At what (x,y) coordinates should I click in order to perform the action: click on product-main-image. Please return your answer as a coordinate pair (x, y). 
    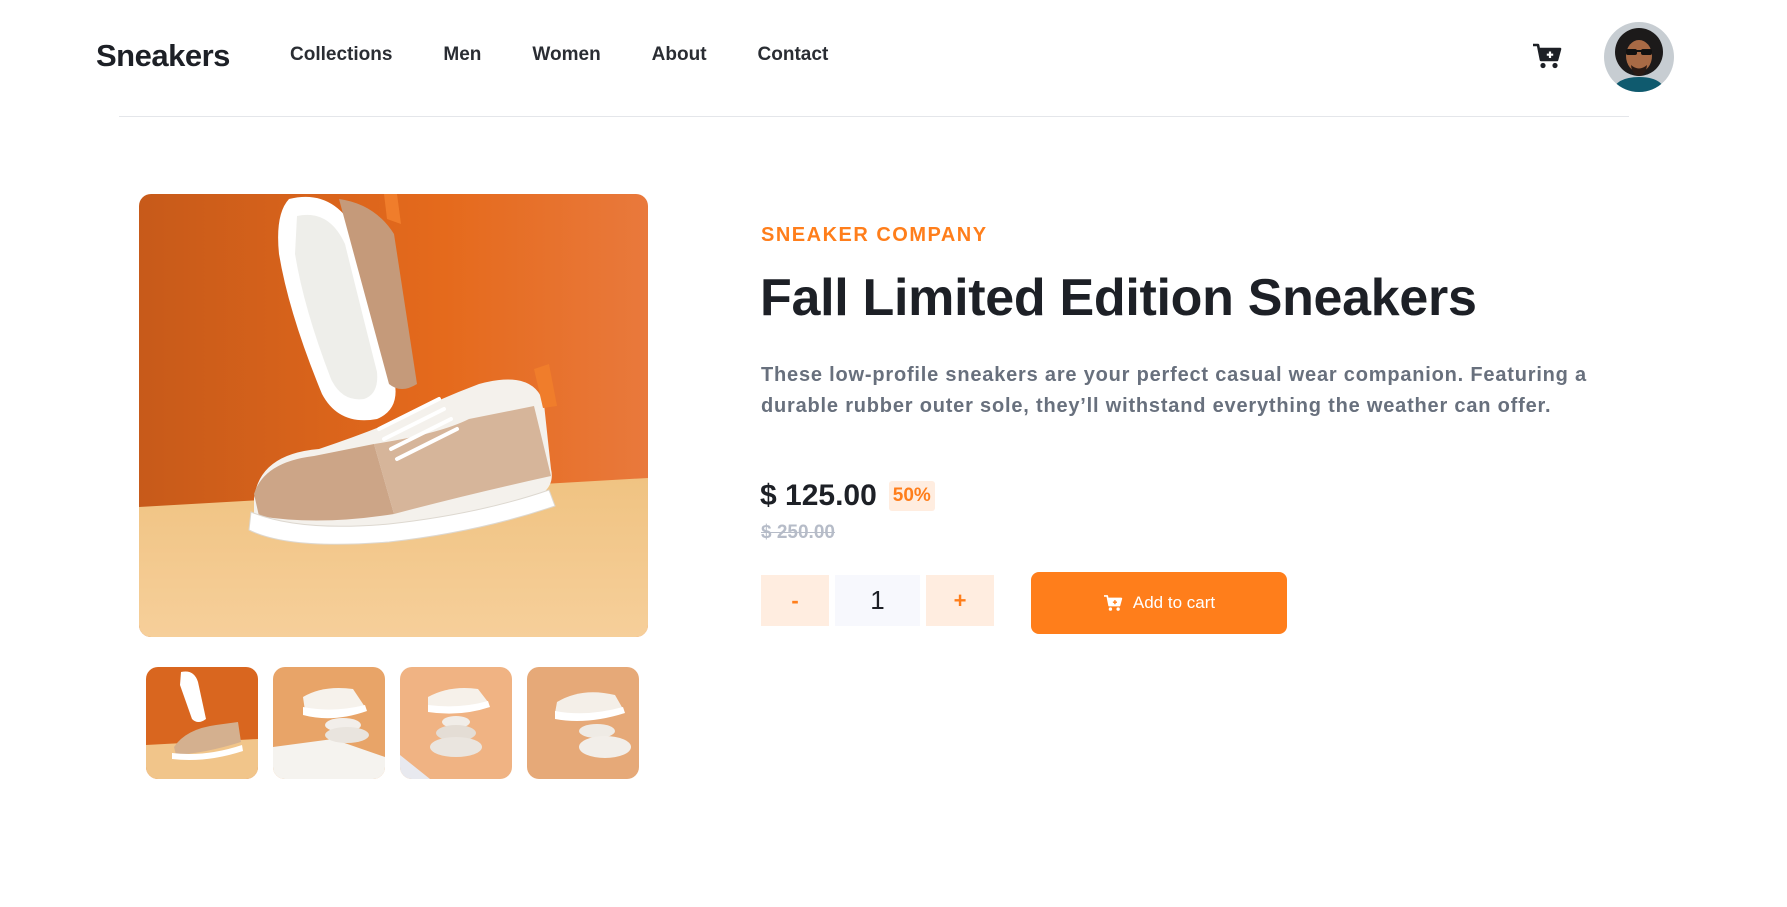
    Looking at the image, I should click on (393, 415).